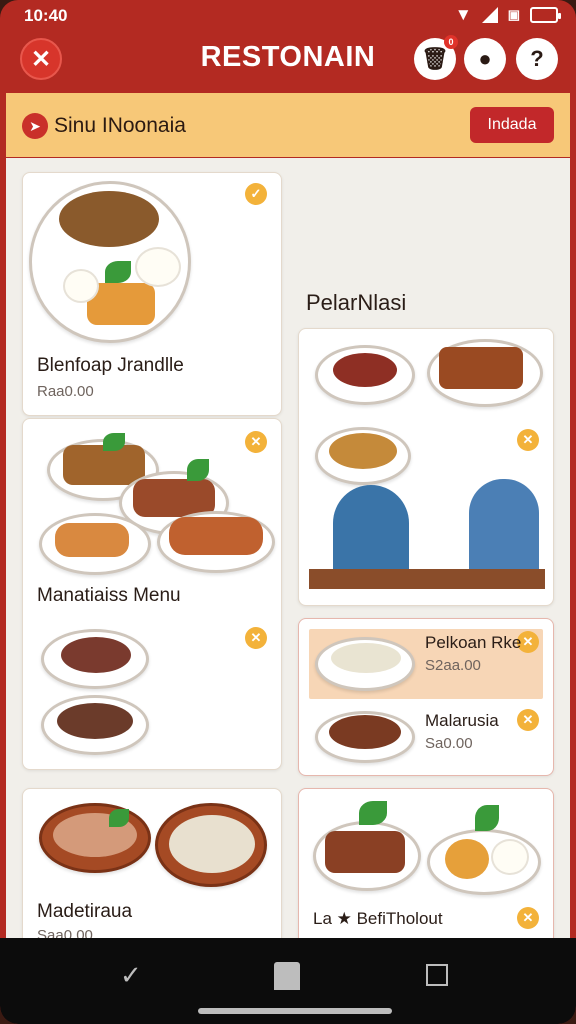 The width and height of the screenshot is (576, 1024). What do you see at coordinates (426, 868) in the screenshot?
I see `menu-card: La ★ BefiTholout ✕` at bounding box center [426, 868].